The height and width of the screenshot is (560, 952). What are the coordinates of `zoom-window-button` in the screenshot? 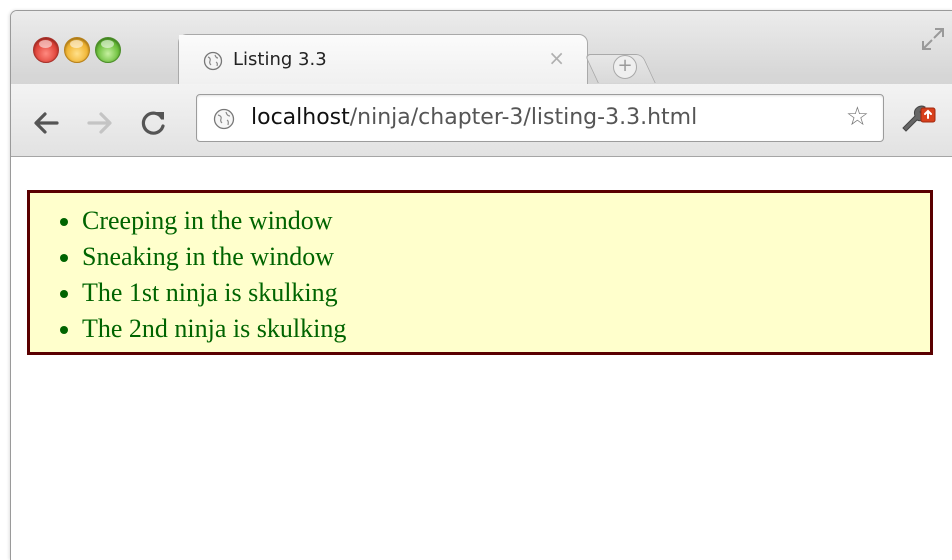 It's located at (108, 50).